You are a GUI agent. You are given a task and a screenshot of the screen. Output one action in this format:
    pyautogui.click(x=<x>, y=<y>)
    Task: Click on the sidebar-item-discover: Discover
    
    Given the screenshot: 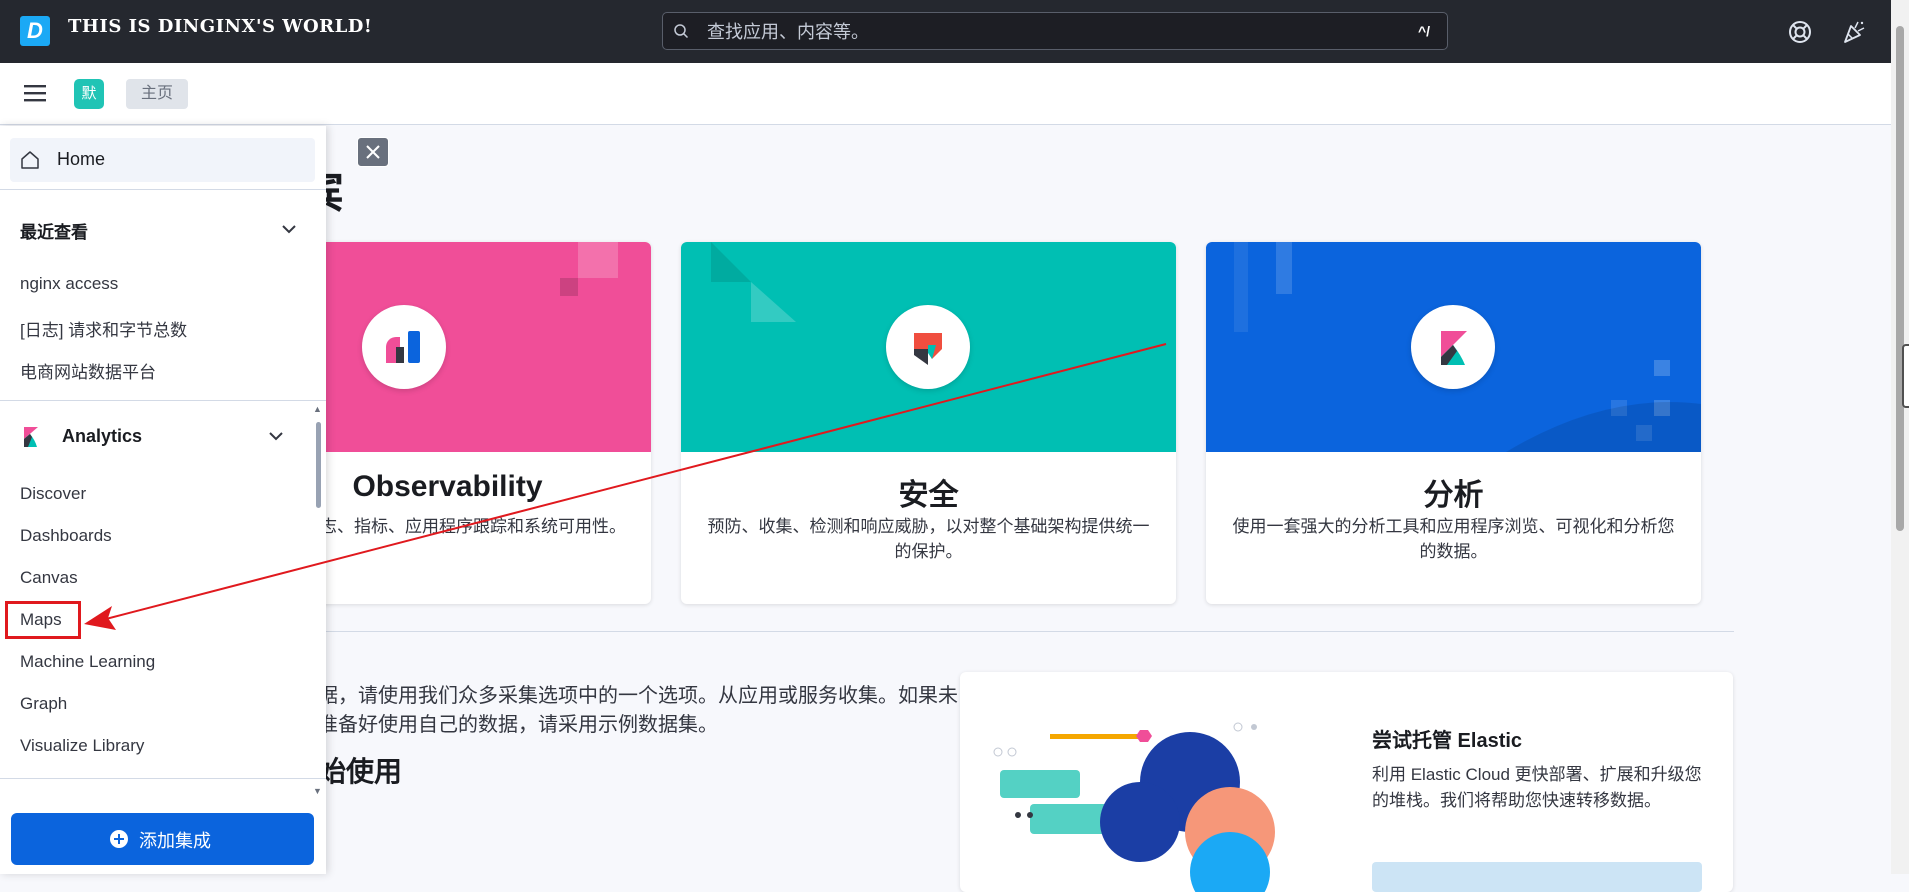 What is the action you would take?
    pyautogui.click(x=53, y=494)
    